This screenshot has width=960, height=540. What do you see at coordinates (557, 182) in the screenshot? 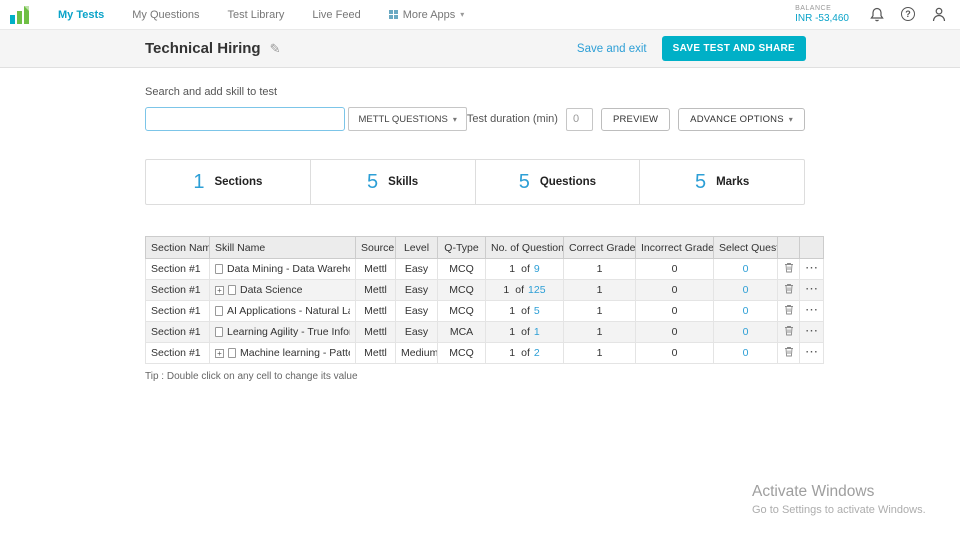
I see `summary-questions: 5 Questions` at bounding box center [557, 182].